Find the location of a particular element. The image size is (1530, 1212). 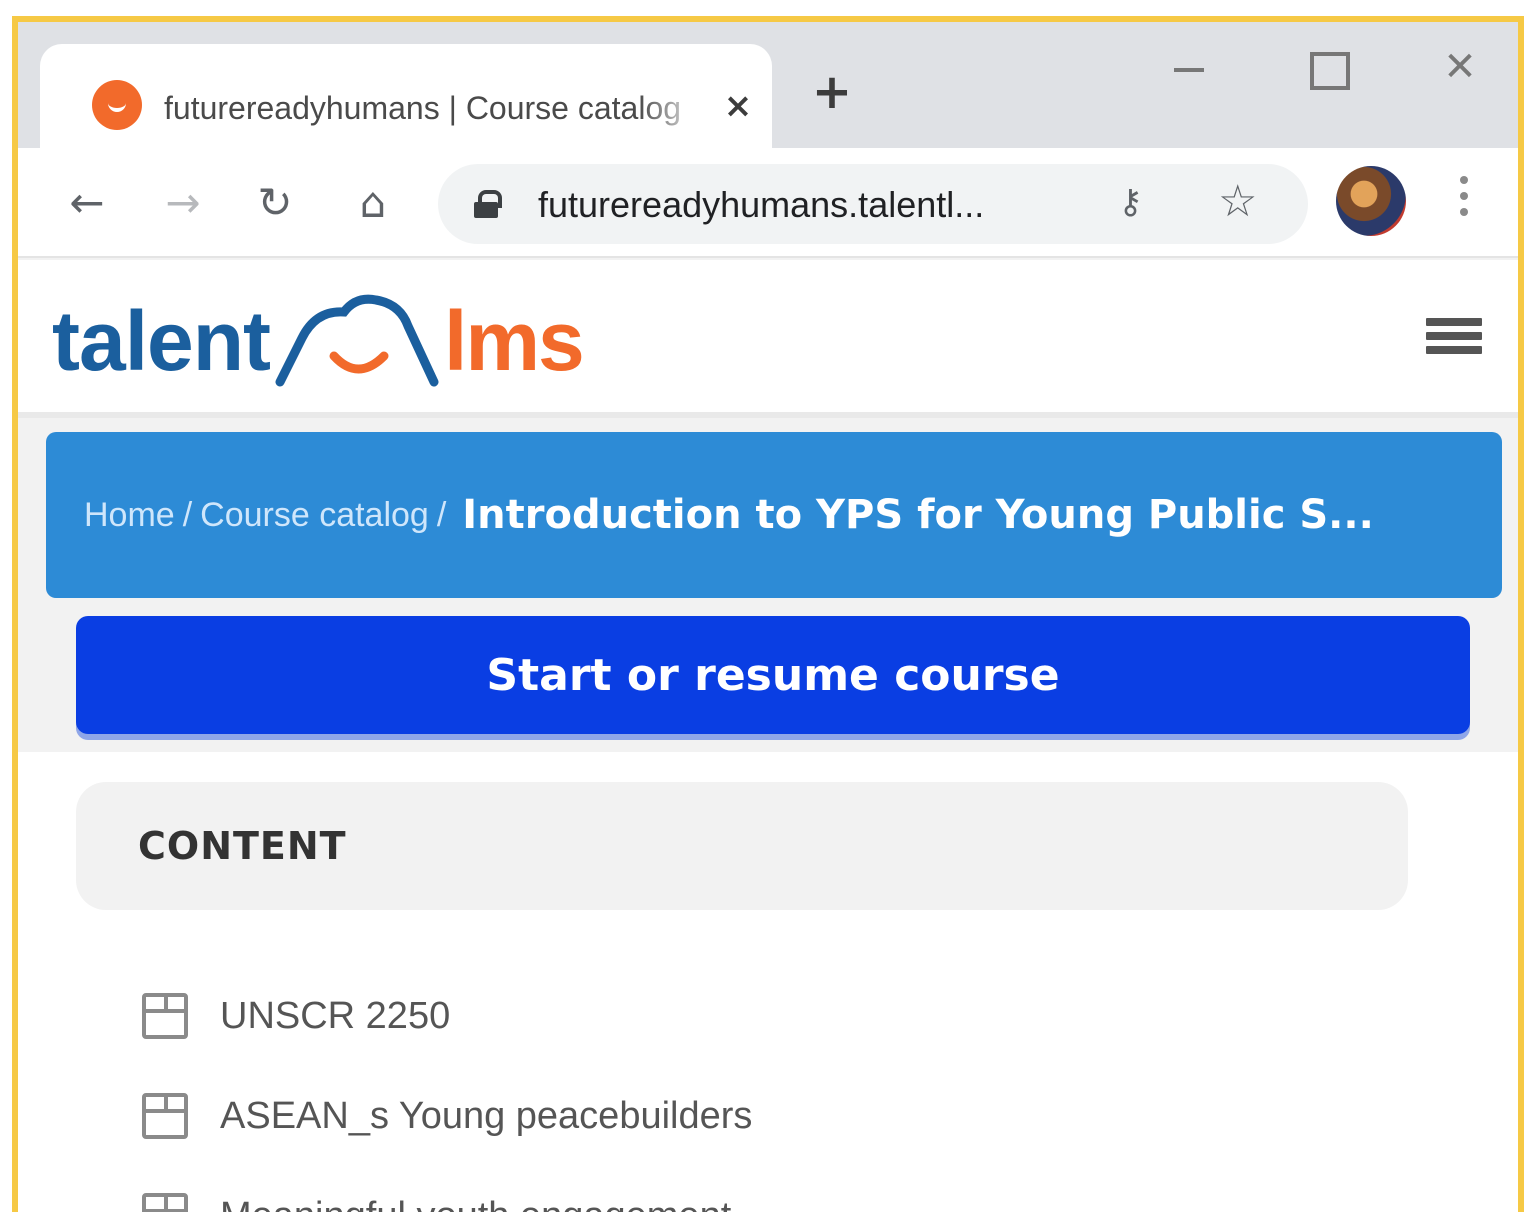

key-icon: ⚷ is located at coordinates (1130, 202).